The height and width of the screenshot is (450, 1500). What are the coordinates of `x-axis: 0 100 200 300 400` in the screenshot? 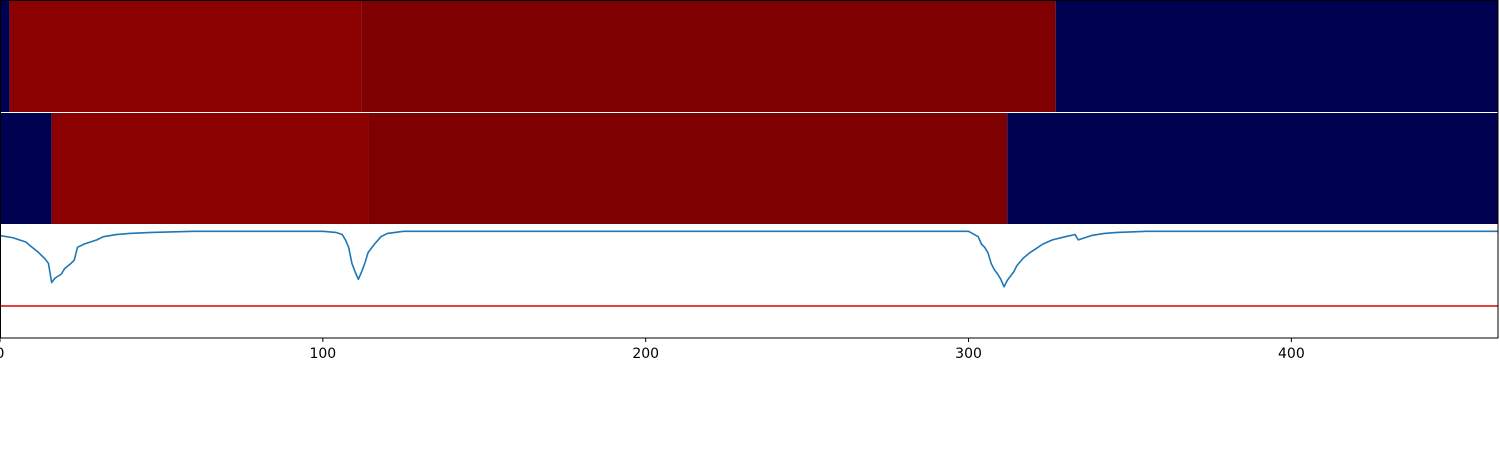 It's located at (652, 350).